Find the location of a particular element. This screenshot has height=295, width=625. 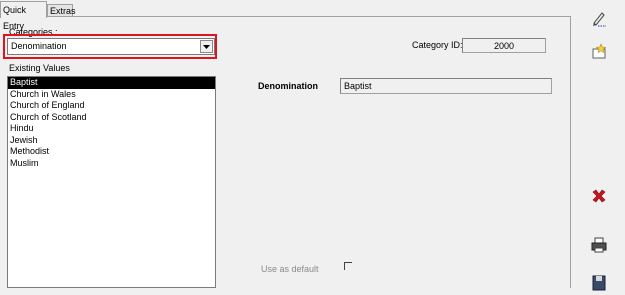

delete-button is located at coordinates (599, 197).